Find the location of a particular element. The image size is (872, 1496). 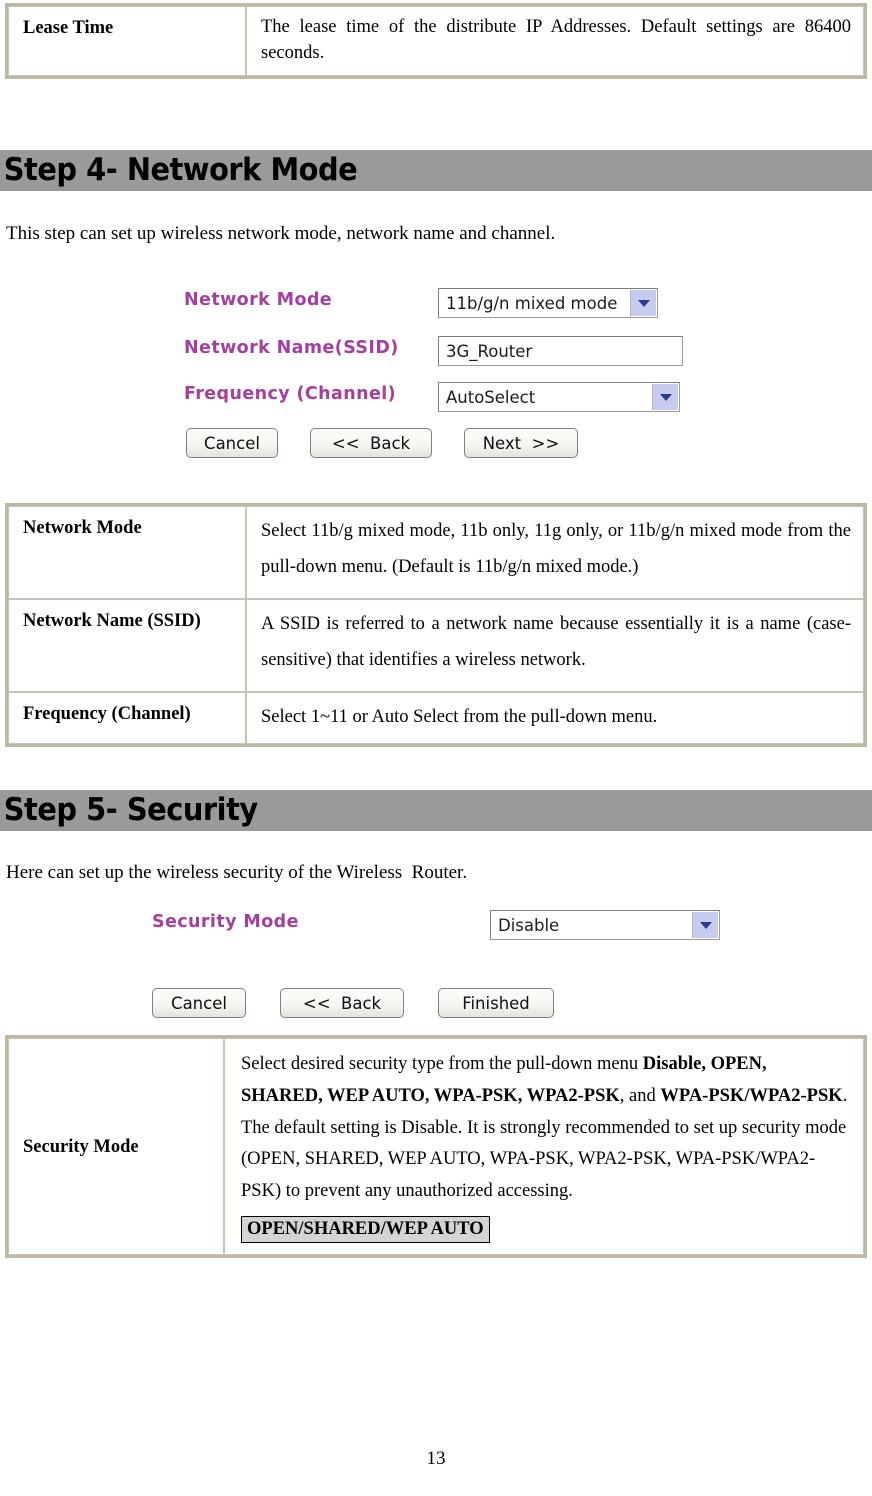

security-mode-label: Security Mode is located at coordinates (225, 922).